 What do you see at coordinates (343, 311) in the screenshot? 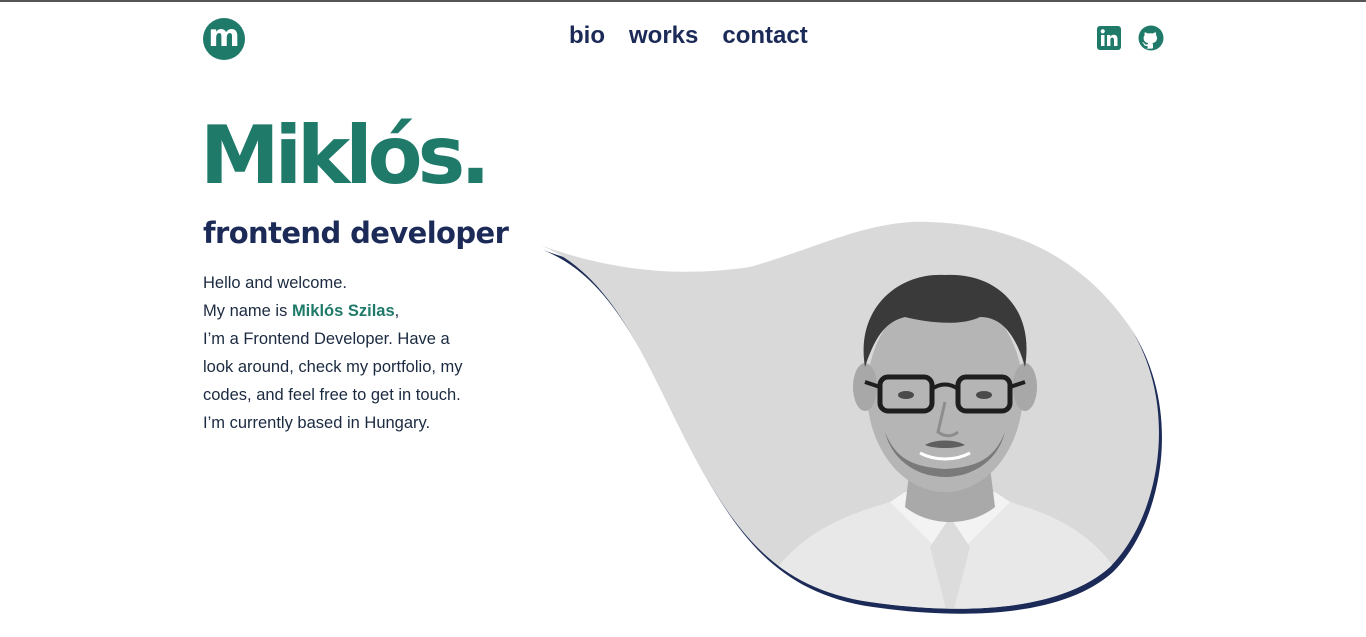
I see `intro-name-highlight: Miklós Szilas` at bounding box center [343, 311].